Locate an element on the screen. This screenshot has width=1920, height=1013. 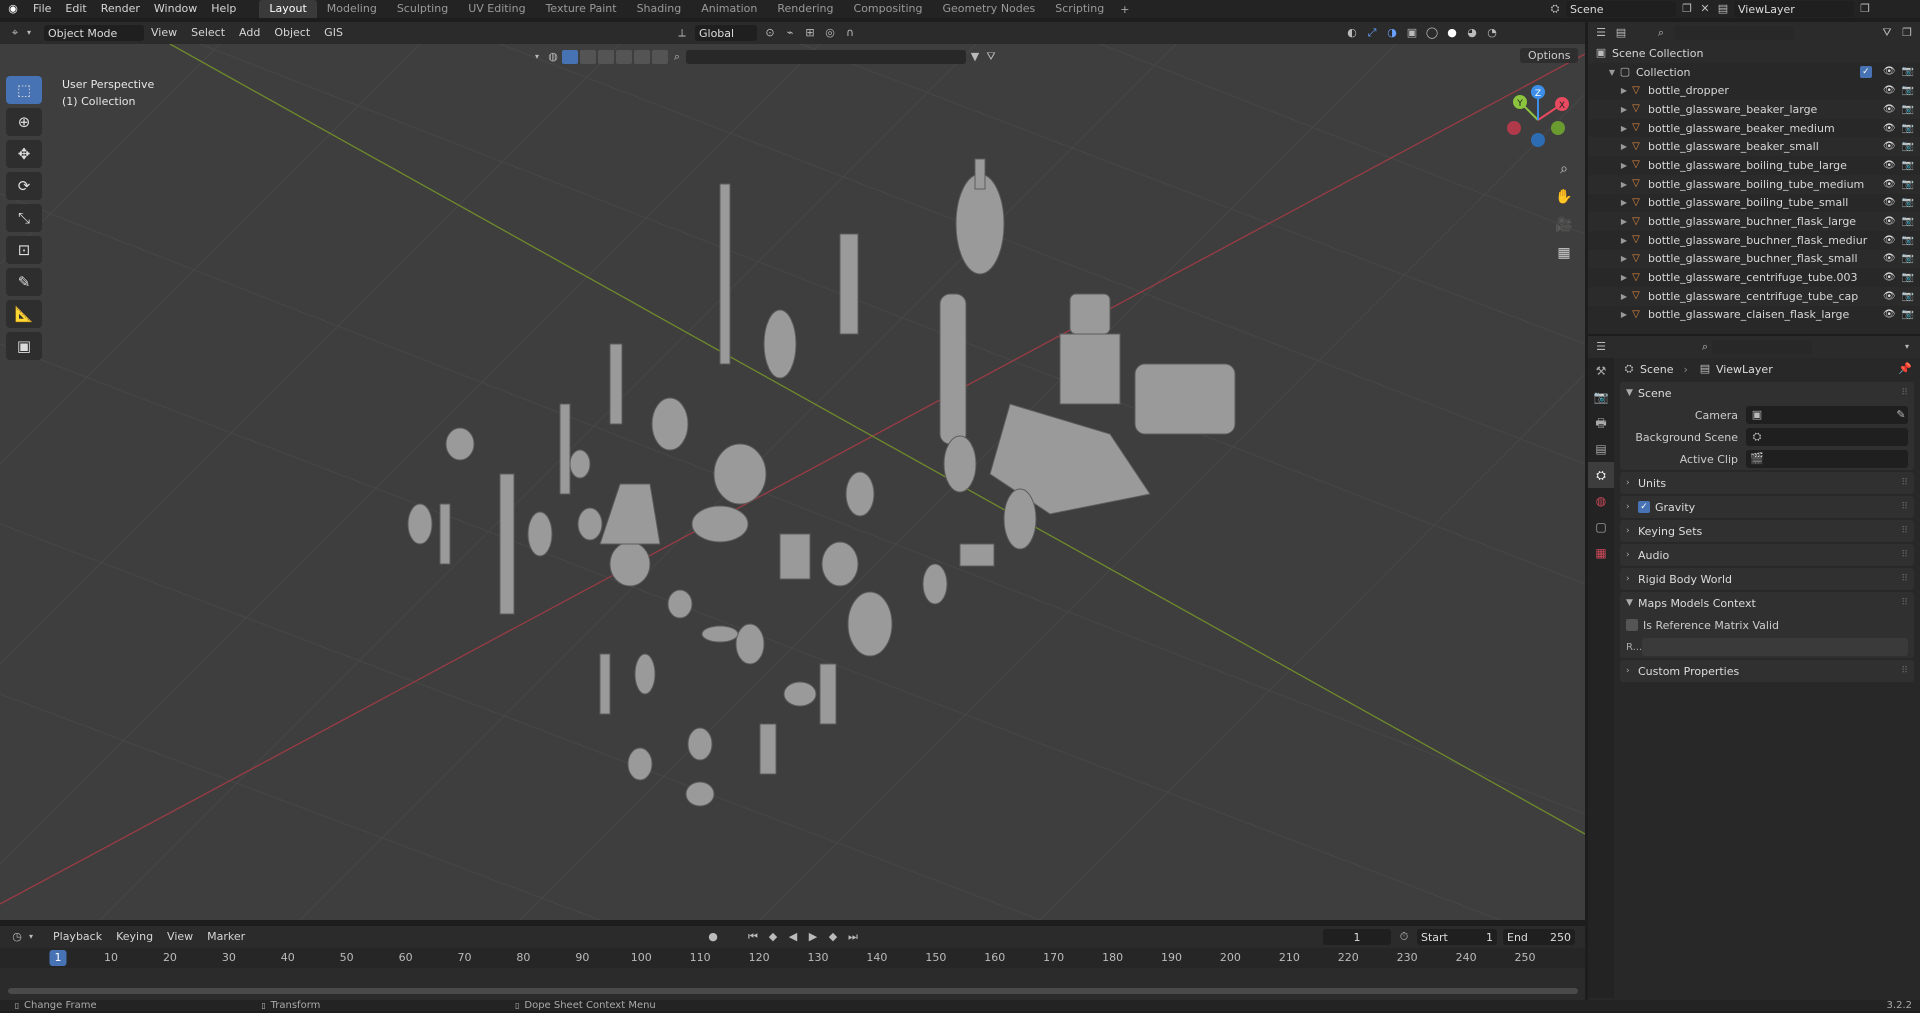
close-scene-icon: ✕ is located at coordinates (1705, 9).